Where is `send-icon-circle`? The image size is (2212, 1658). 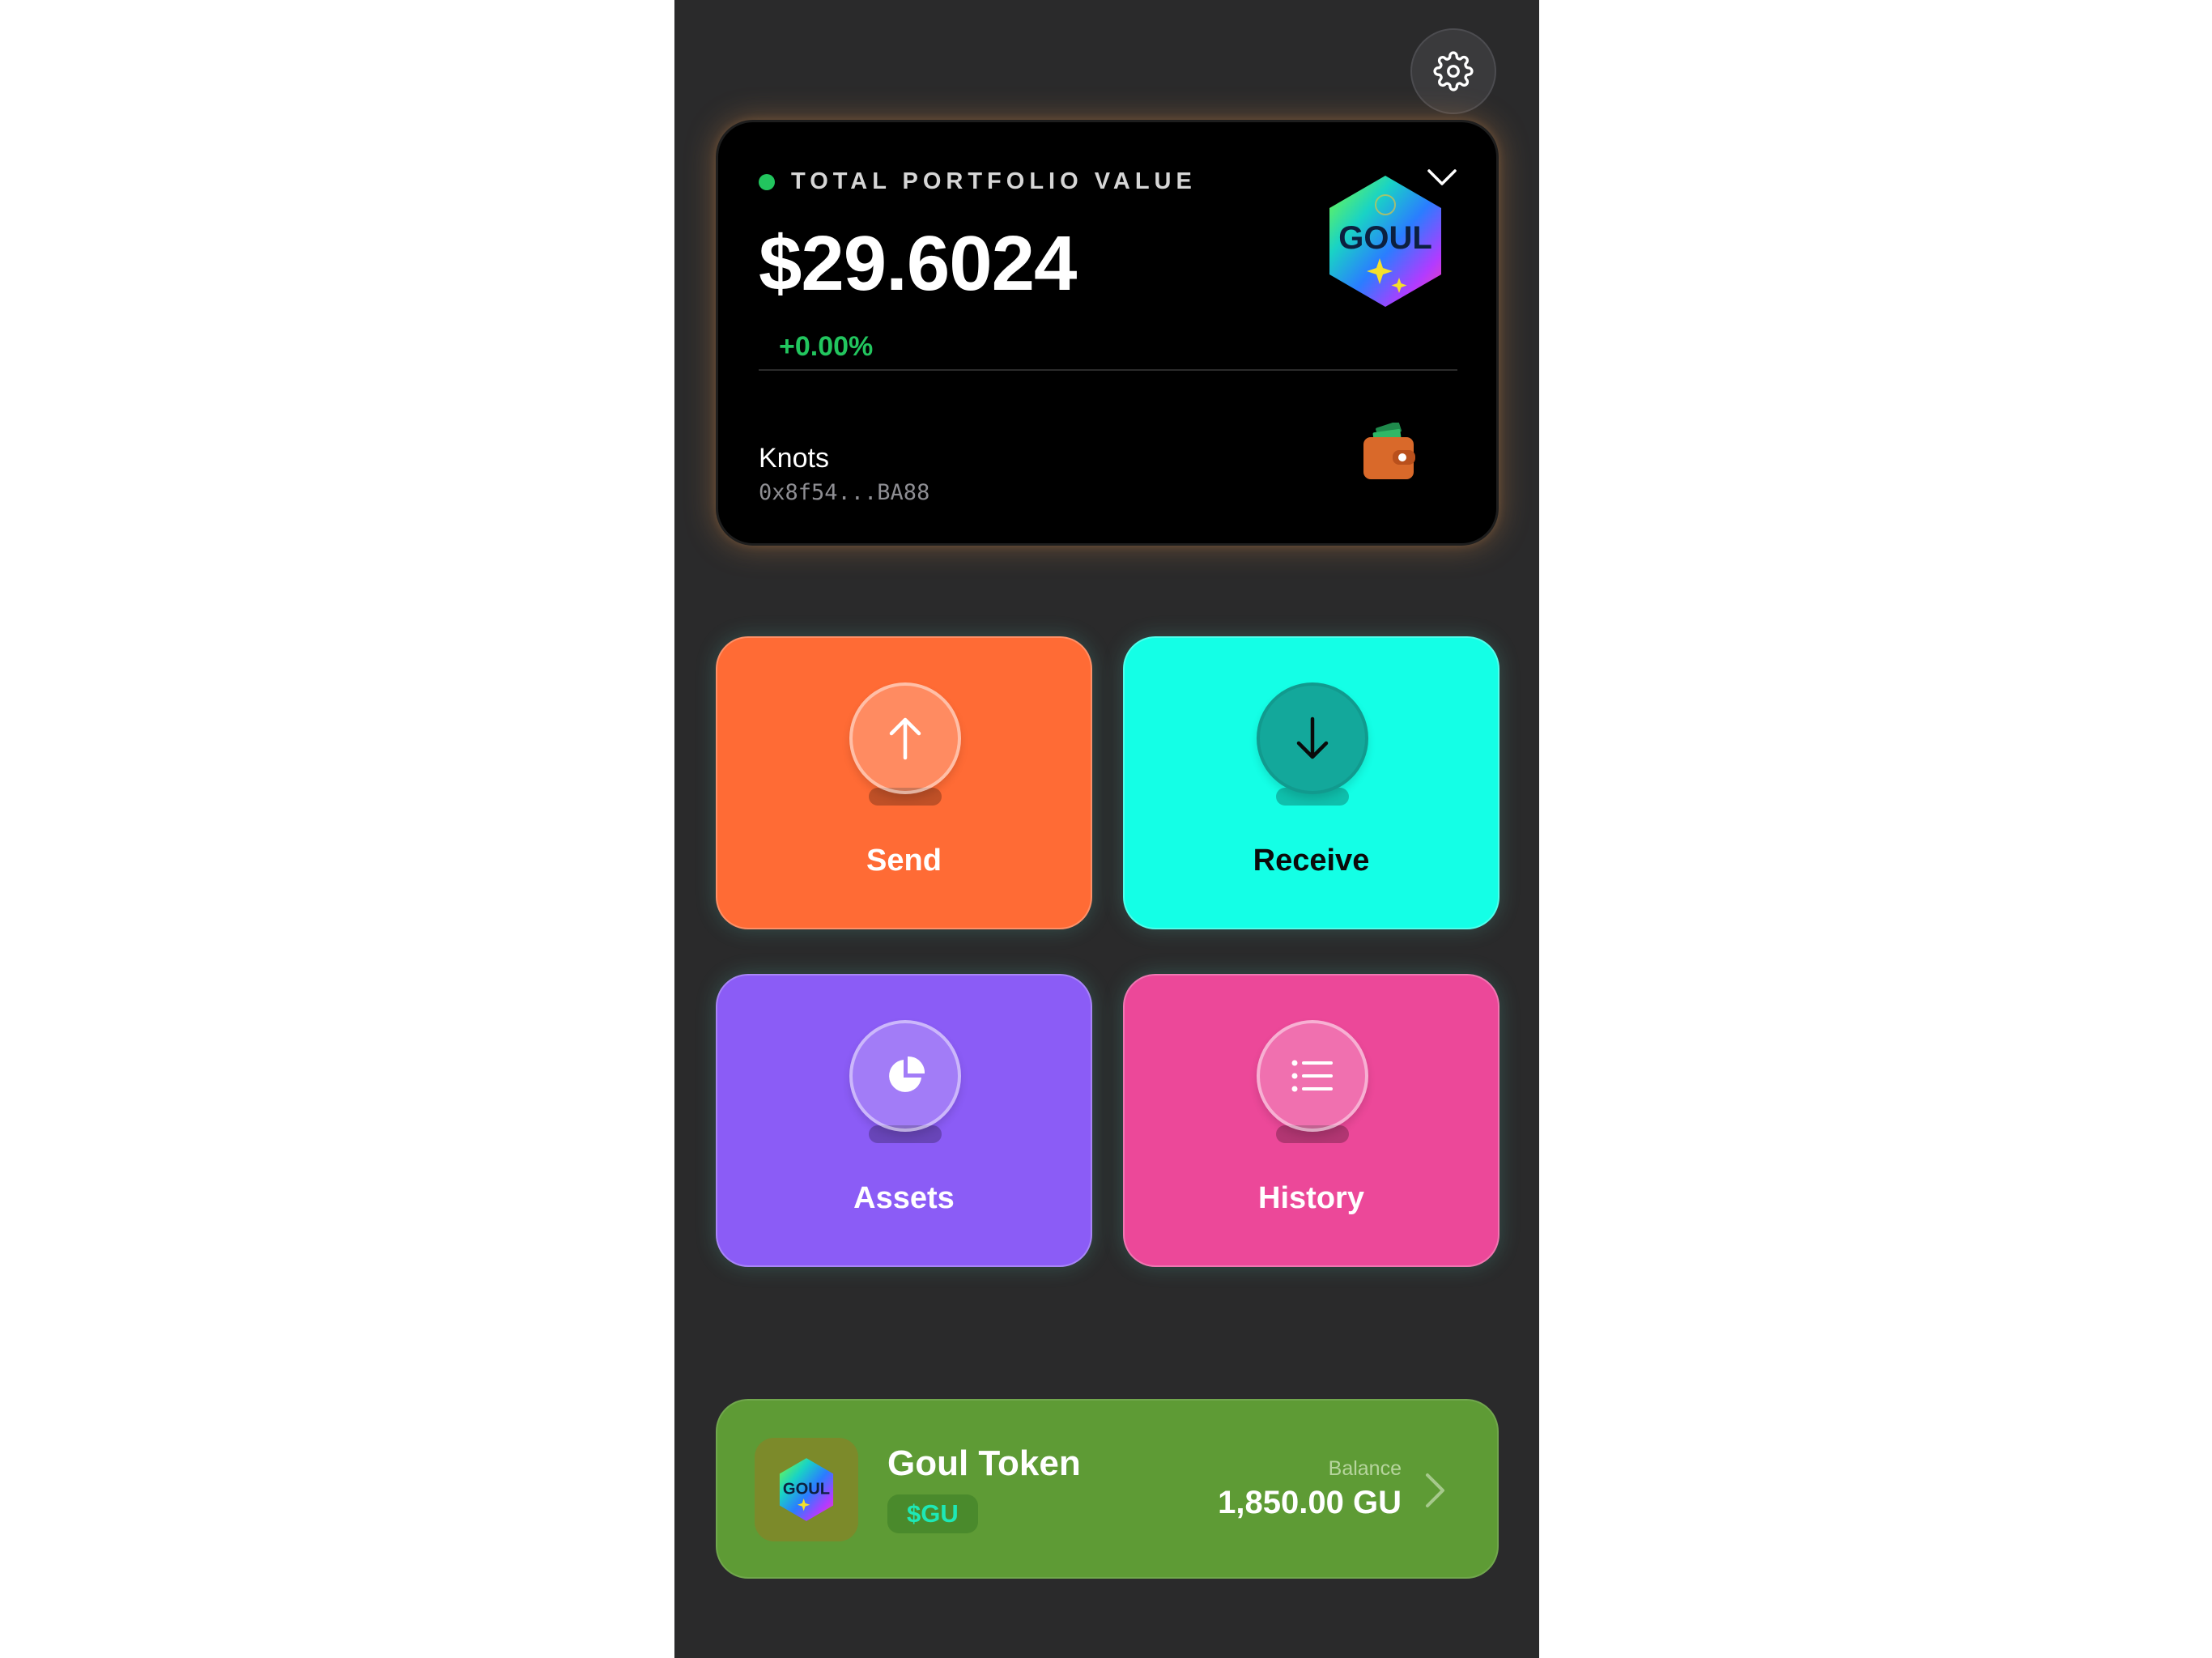 send-icon-circle is located at coordinates (905, 738).